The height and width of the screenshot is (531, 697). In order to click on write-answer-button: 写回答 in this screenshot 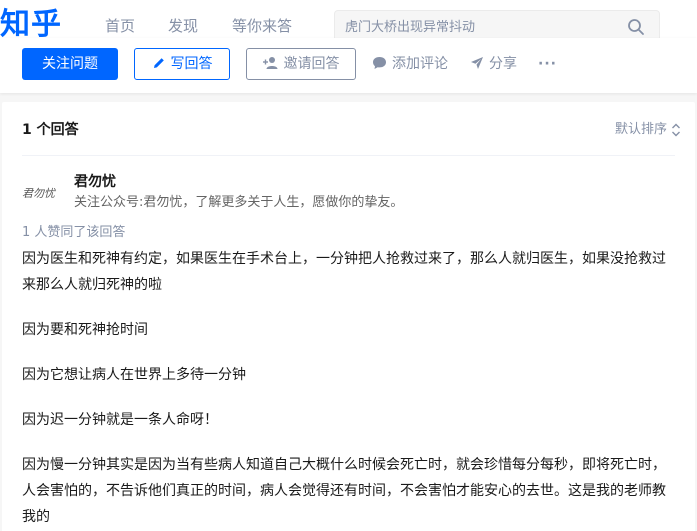, I will do `click(182, 64)`.